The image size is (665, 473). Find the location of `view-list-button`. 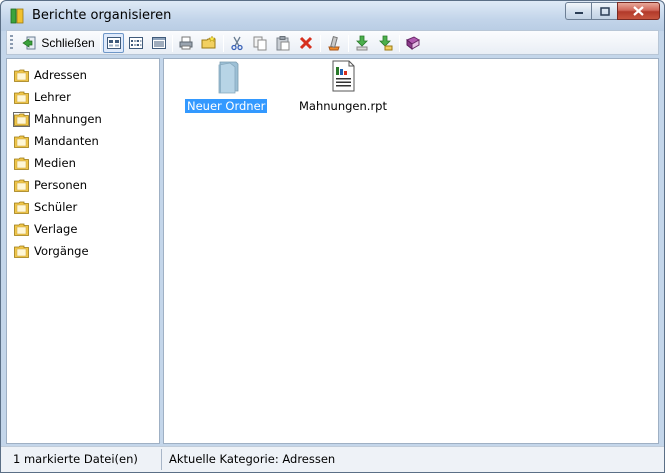

view-list-button is located at coordinates (135, 43).